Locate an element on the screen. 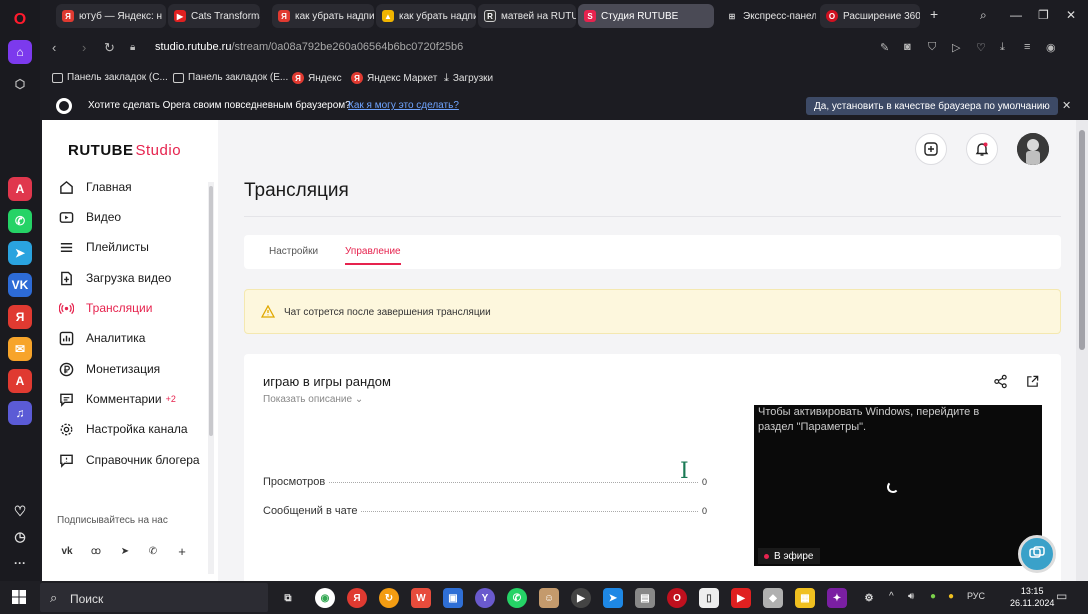 Image resolution: width=1088 pixels, height=614 pixels. home-rail-icon: ⌂ is located at coordinates (20, 52).